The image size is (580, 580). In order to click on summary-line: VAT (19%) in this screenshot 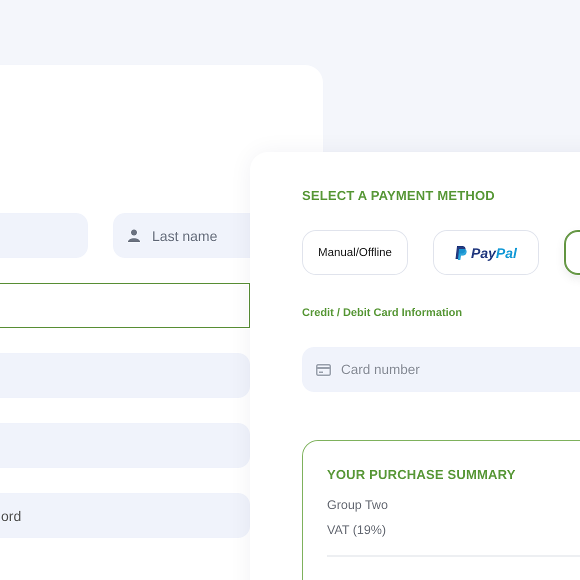, I will do `click(357, 530)`.